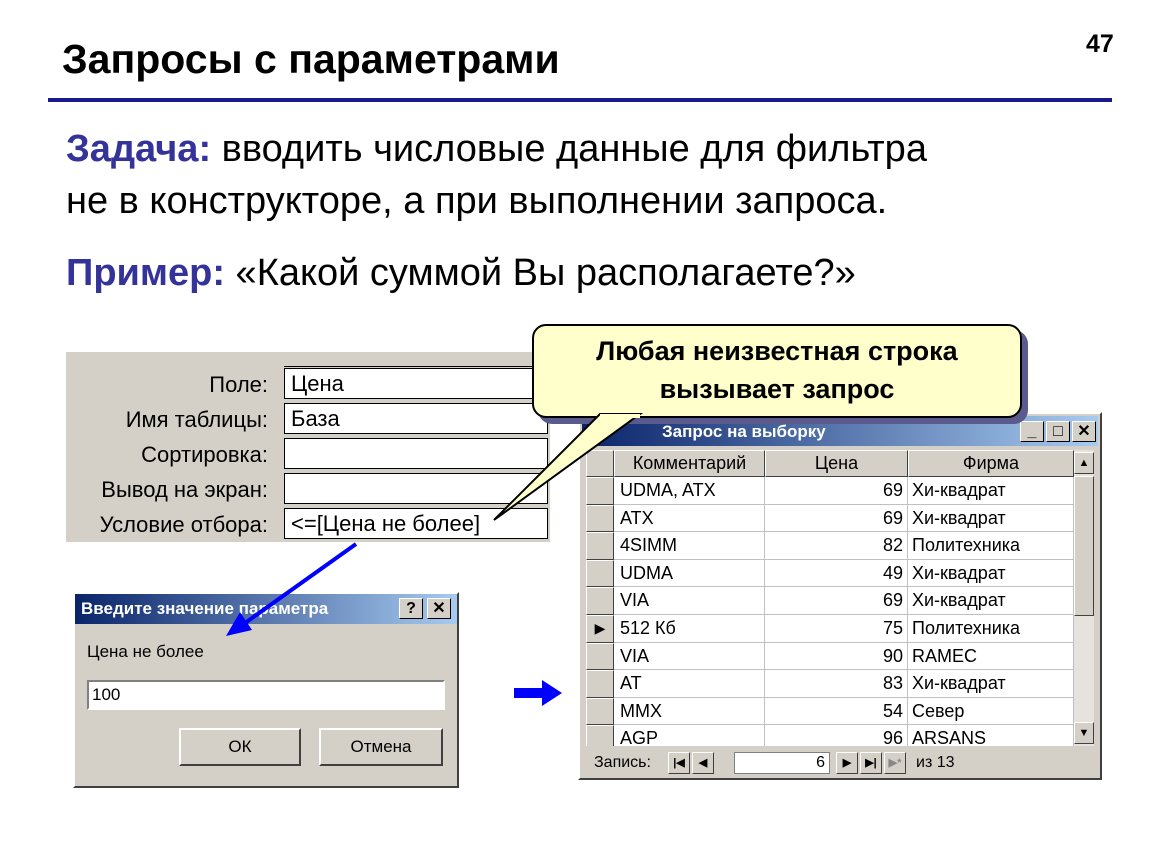 This screenshot has height=864, width=1150. Describe the element at coordinates (529, 693) in the screenshot. I see `arrow-to-results-icon` at that location.